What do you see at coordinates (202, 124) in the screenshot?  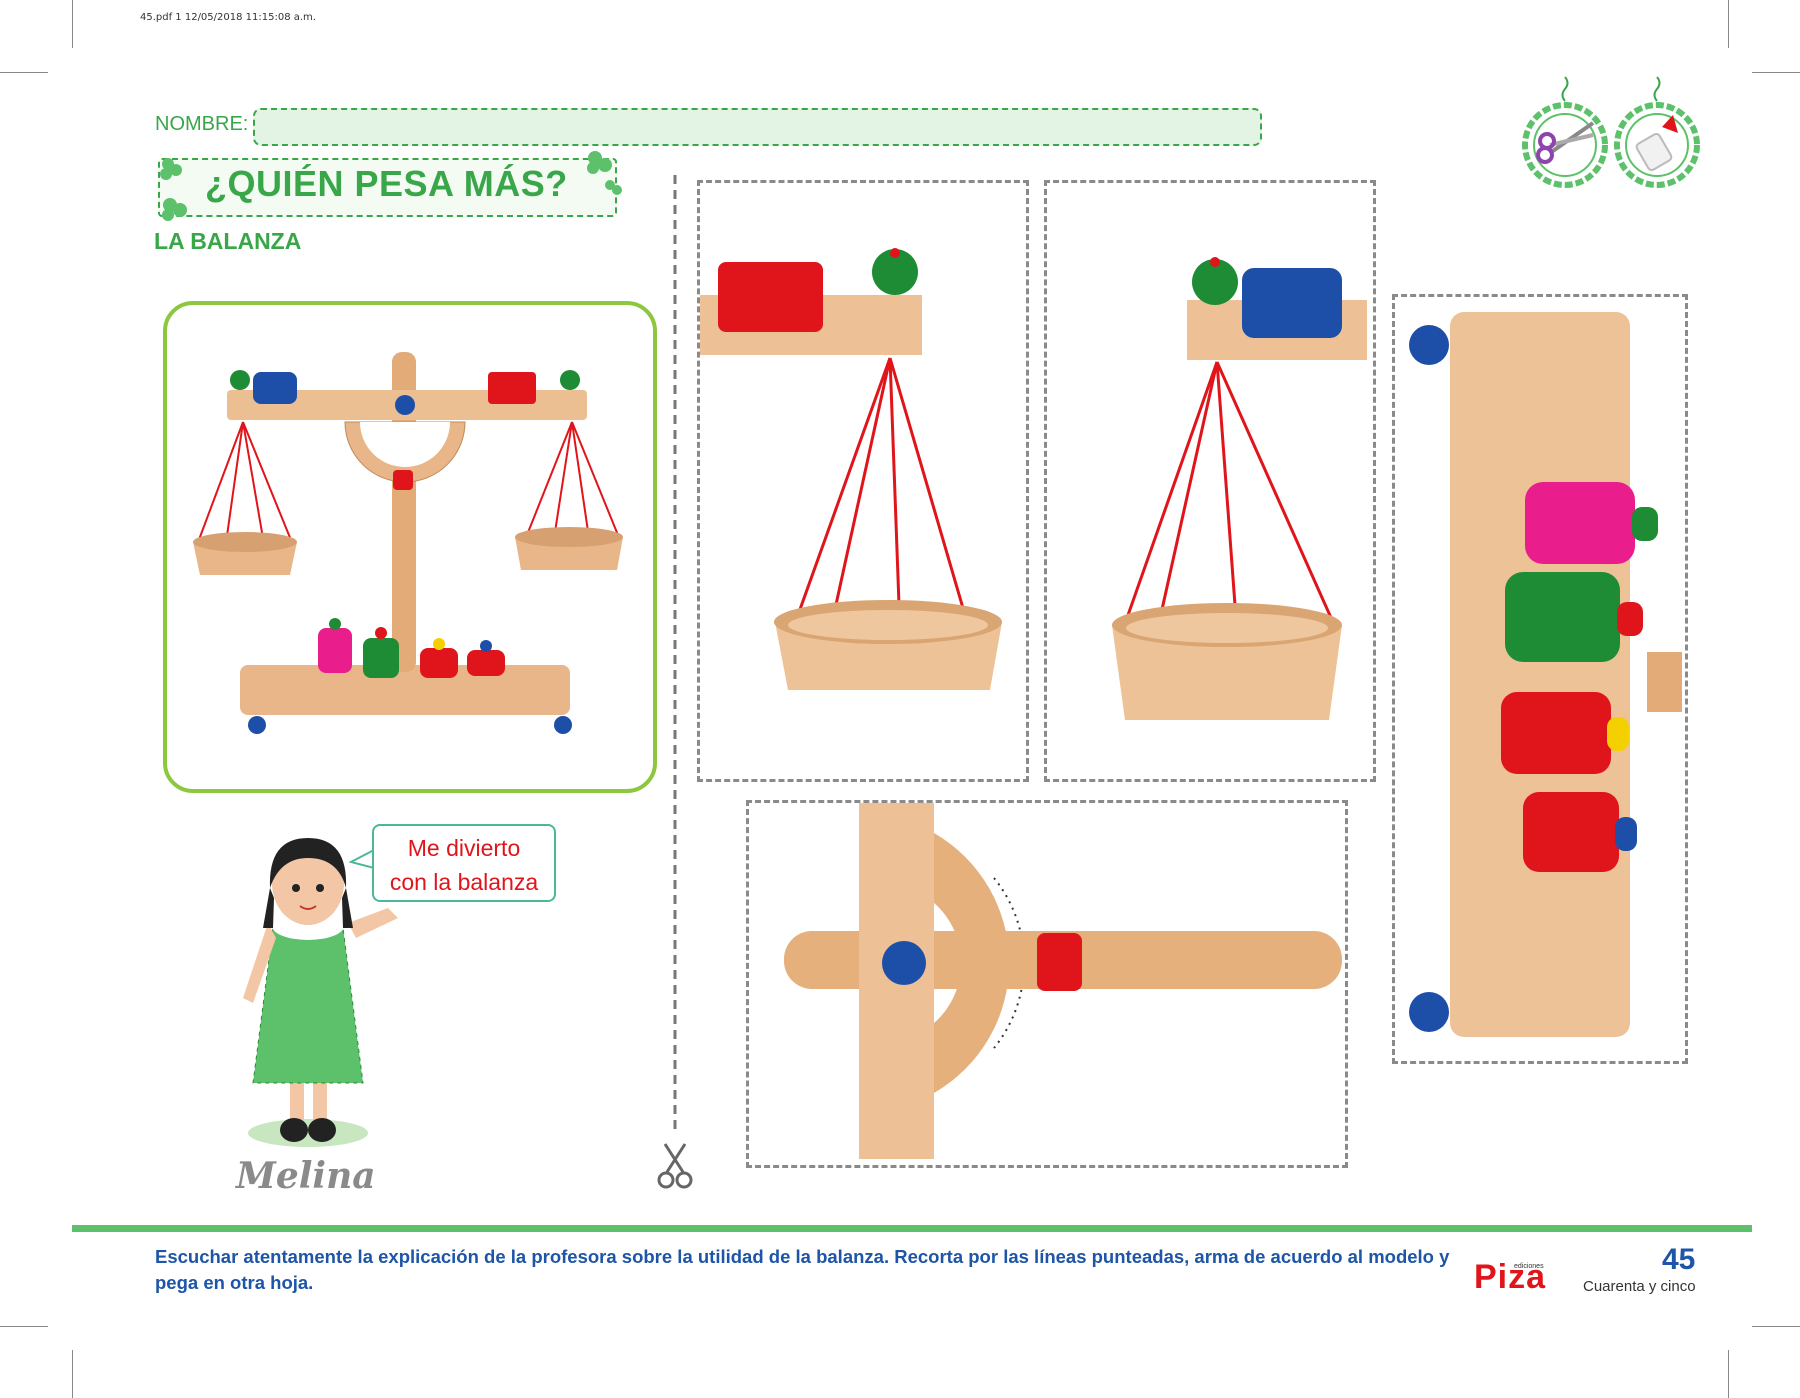 I see `name-label: NOMBRE:` at bounding box center [202, 124].